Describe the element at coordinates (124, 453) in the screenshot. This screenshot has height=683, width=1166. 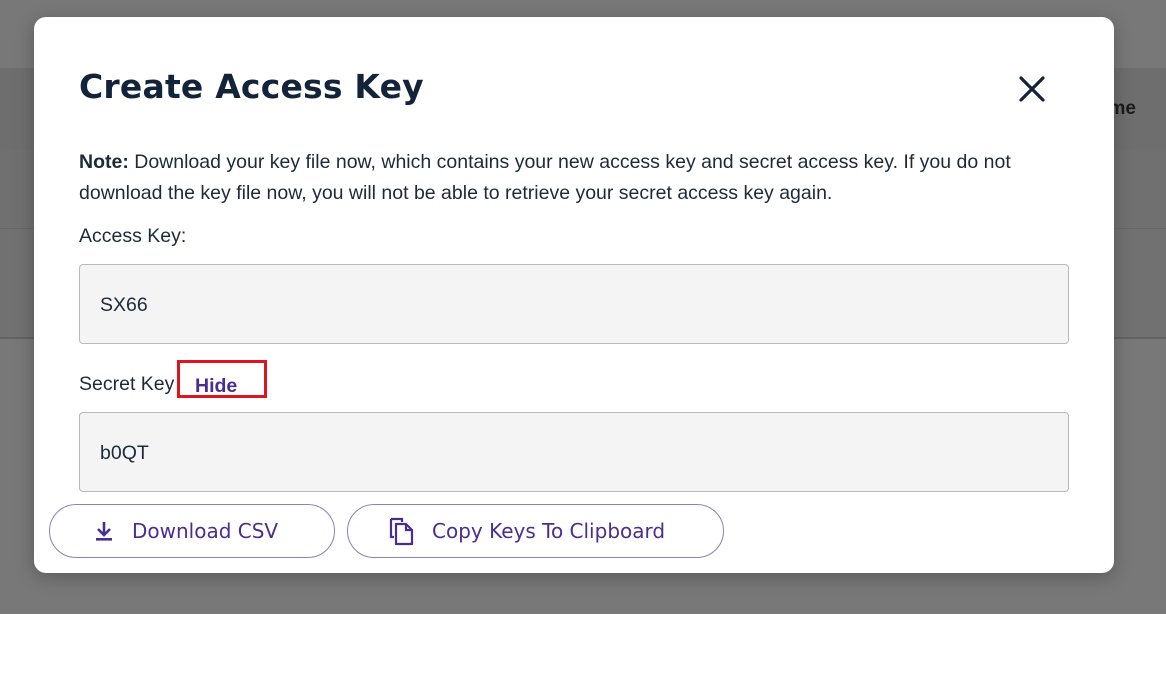
I see `secret-key-value: b0QT` at that location.